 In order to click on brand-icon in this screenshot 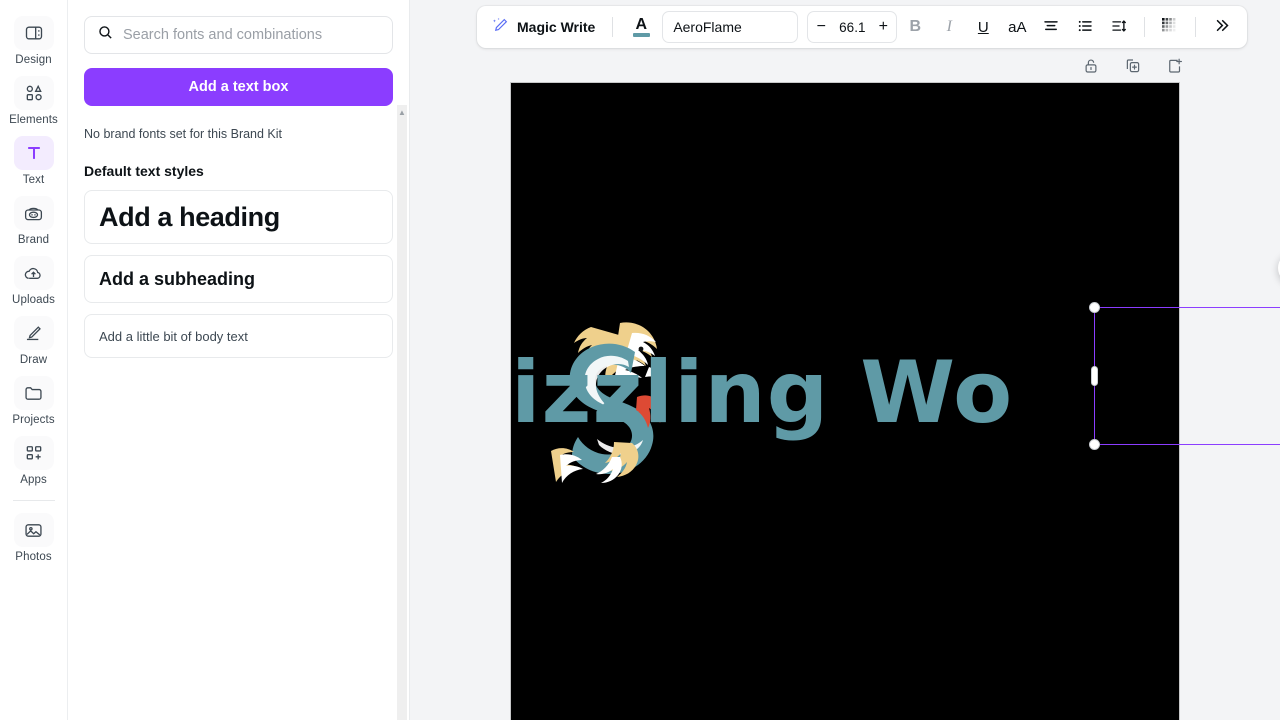, I will do `click(33, 213)`.